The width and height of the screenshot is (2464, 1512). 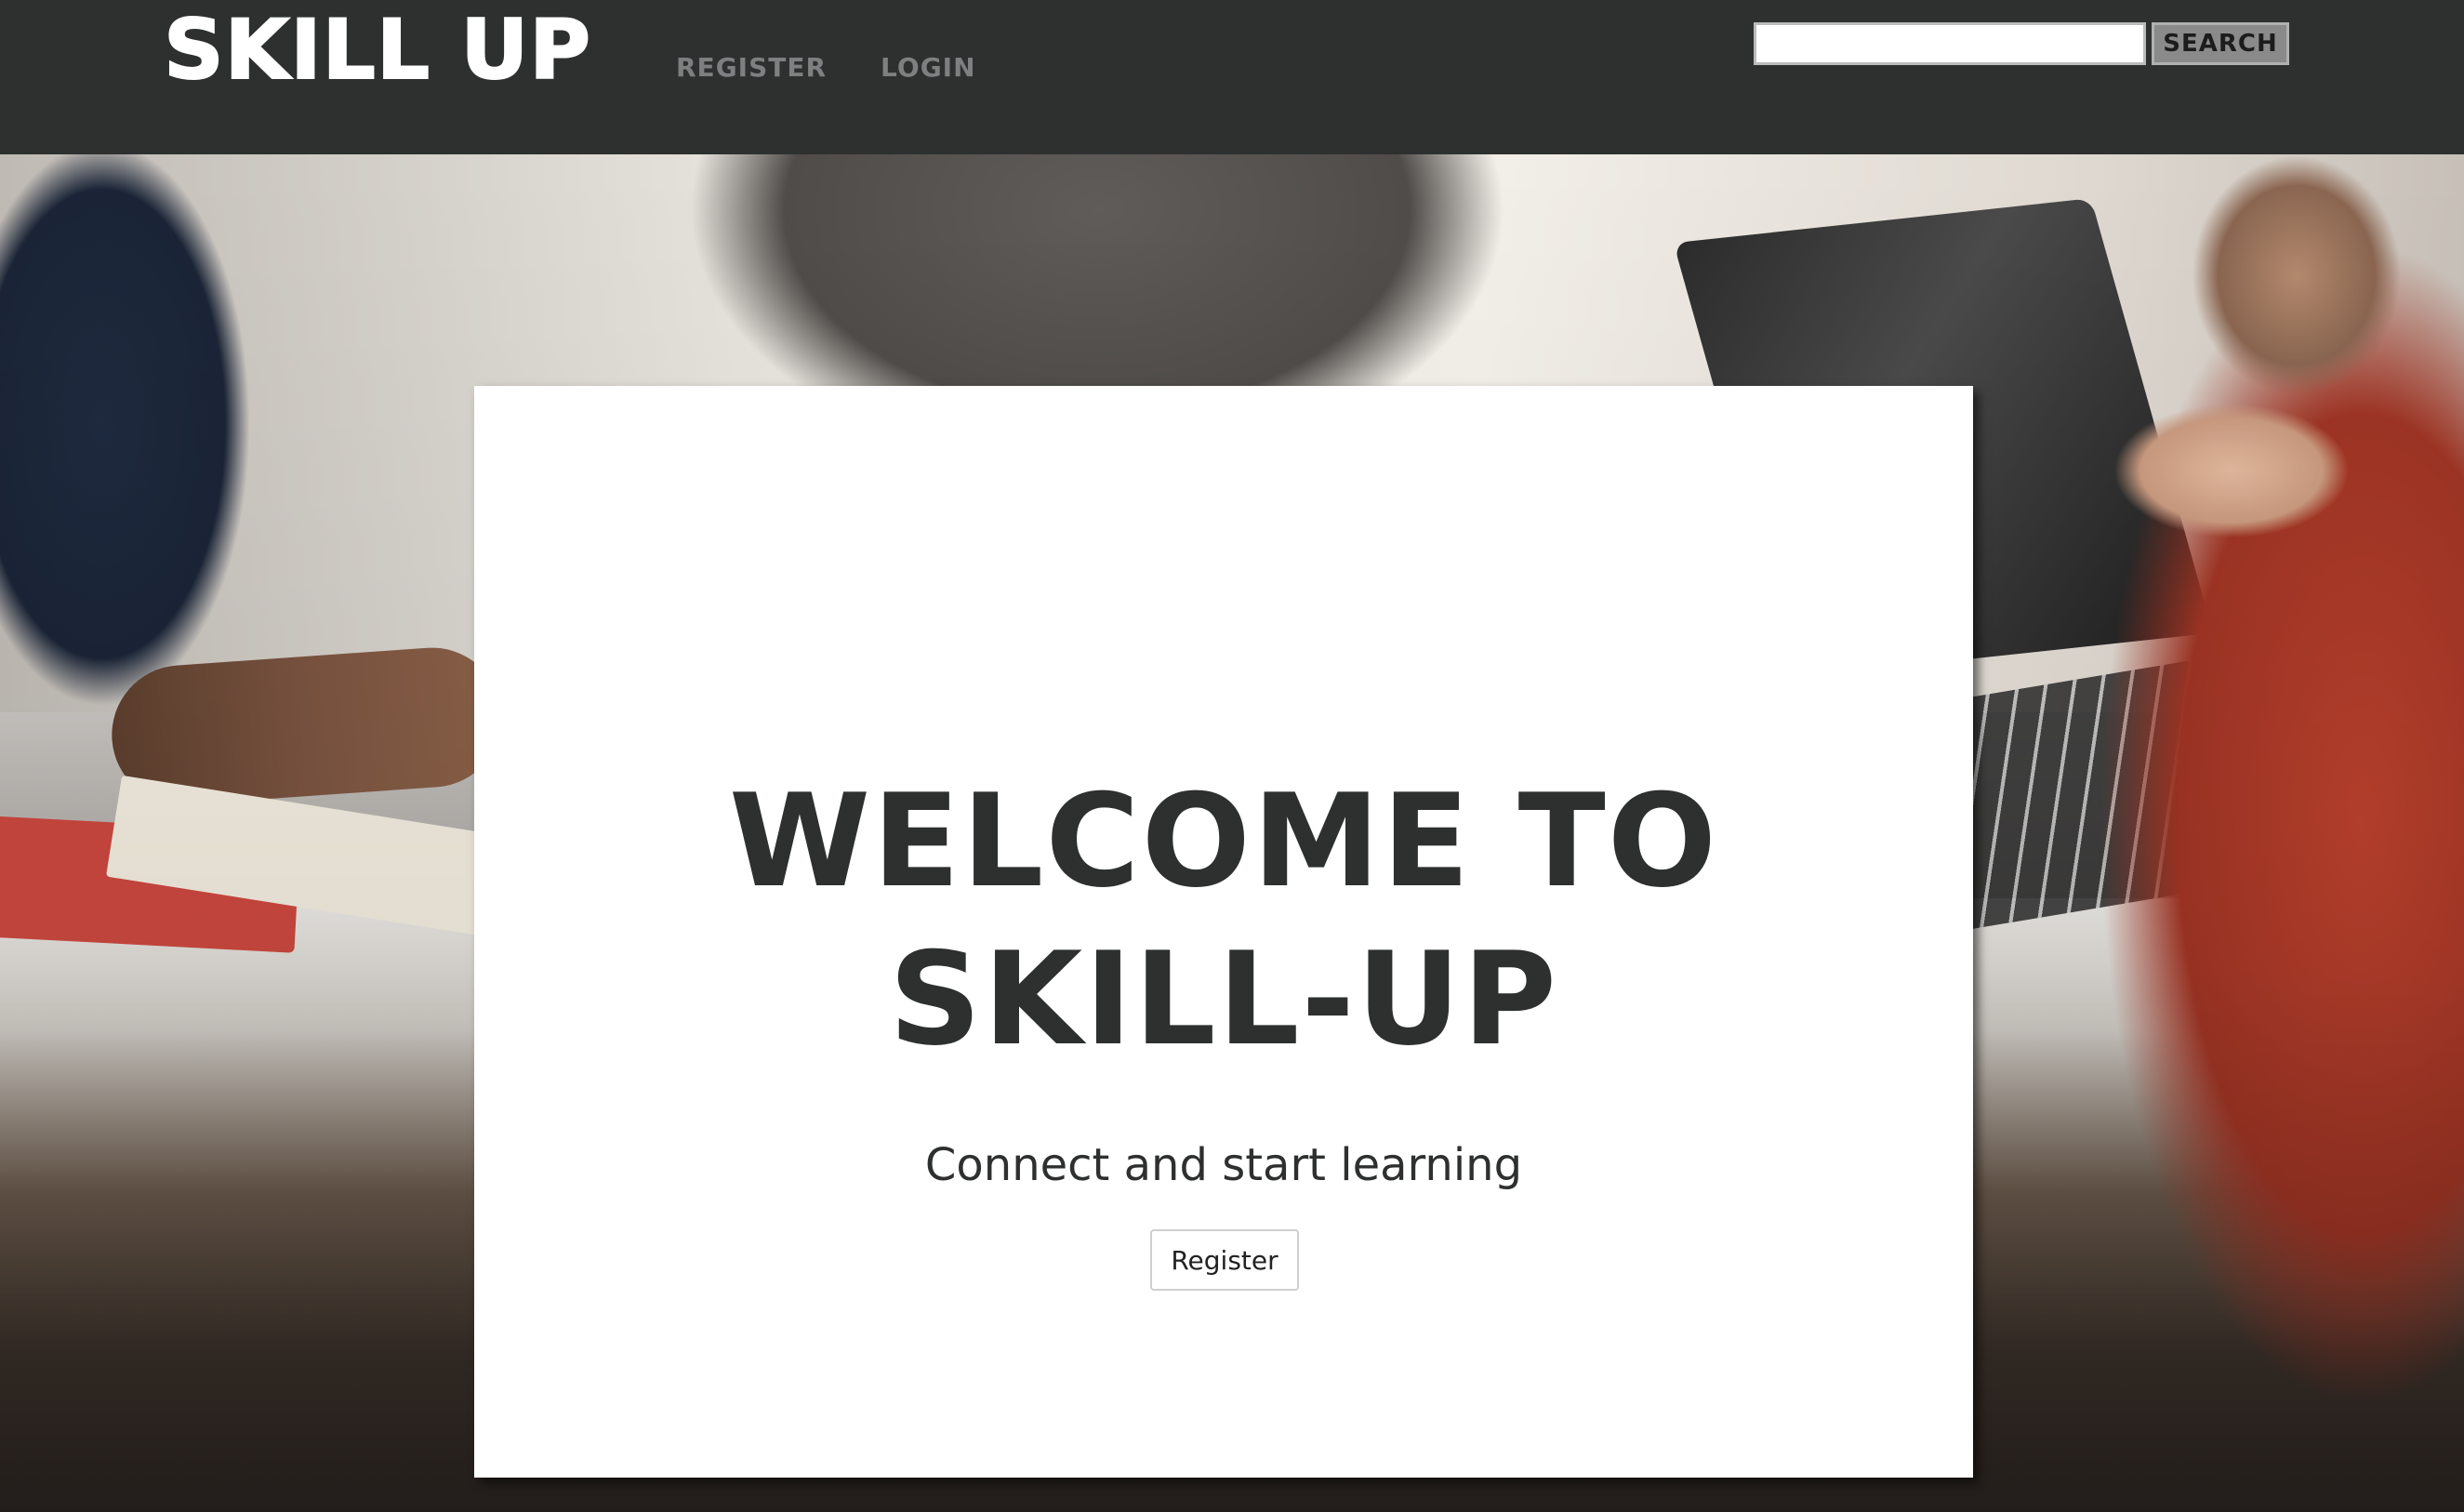 I want to click on search-input, so click(x=1950, y=43).